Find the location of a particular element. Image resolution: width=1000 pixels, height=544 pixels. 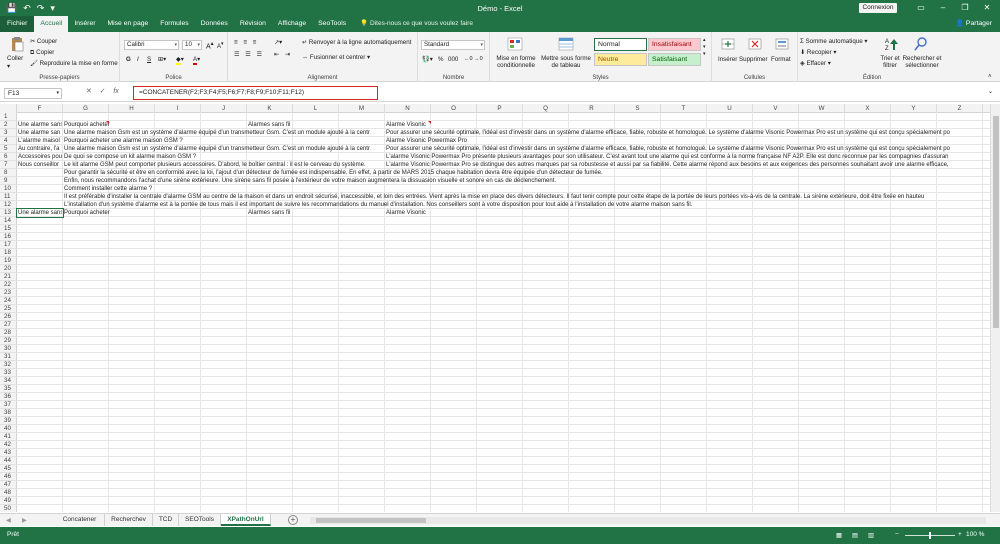

column-header-u: U is located at coordinates (730, 108).